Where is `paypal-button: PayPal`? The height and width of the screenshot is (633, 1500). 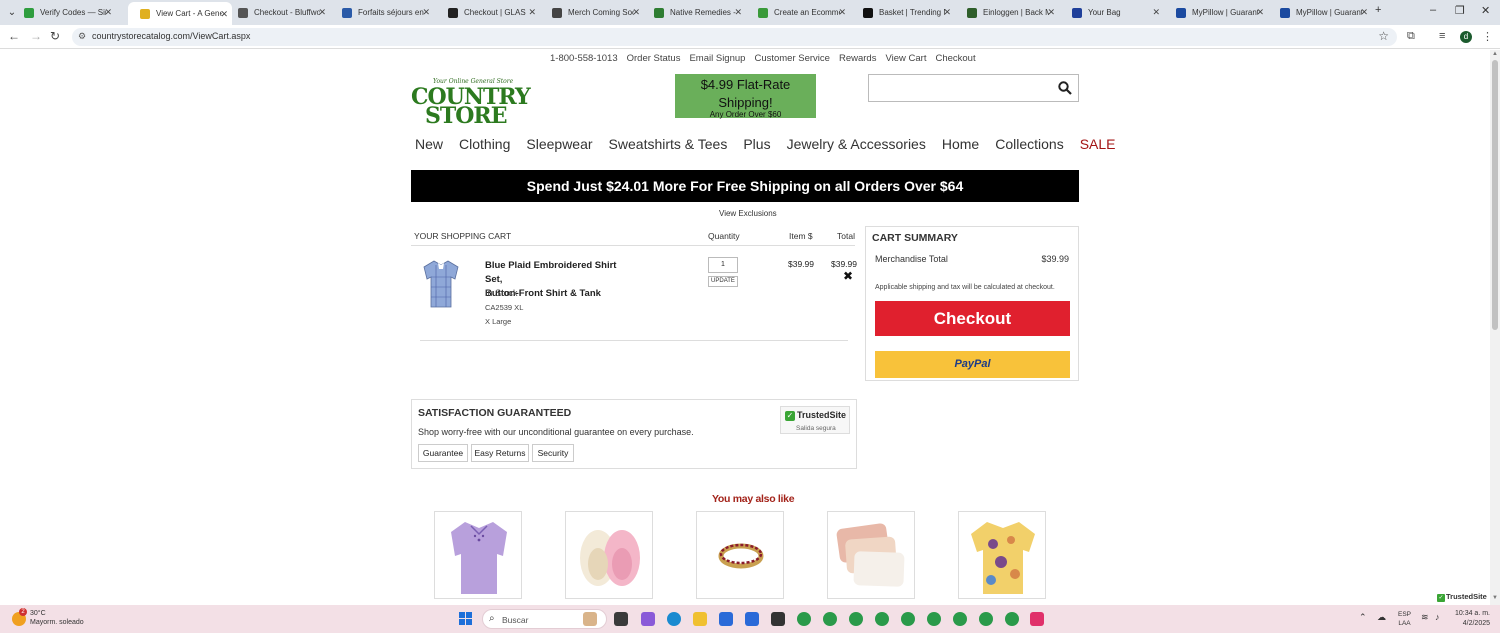
paypal-button: PayPal is located at coordinates (972, 364).